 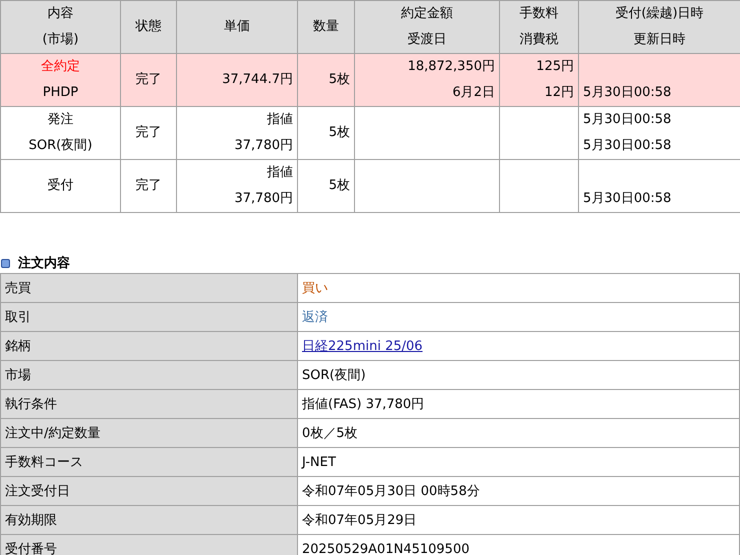 What do you see at coordinates (315, 288) in the screenshot?
I see `field-value: 買い` at bounding box center [315, 288].